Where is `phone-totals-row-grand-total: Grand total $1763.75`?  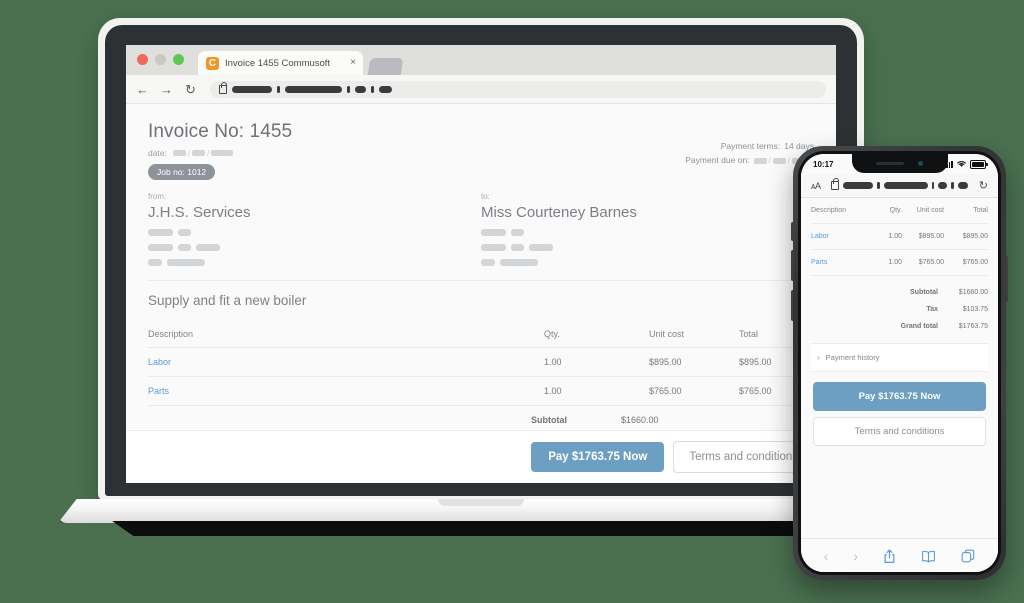
phone-totals-row-grand-total: Grand total $1763.75 is located at coordinates (899, 326).